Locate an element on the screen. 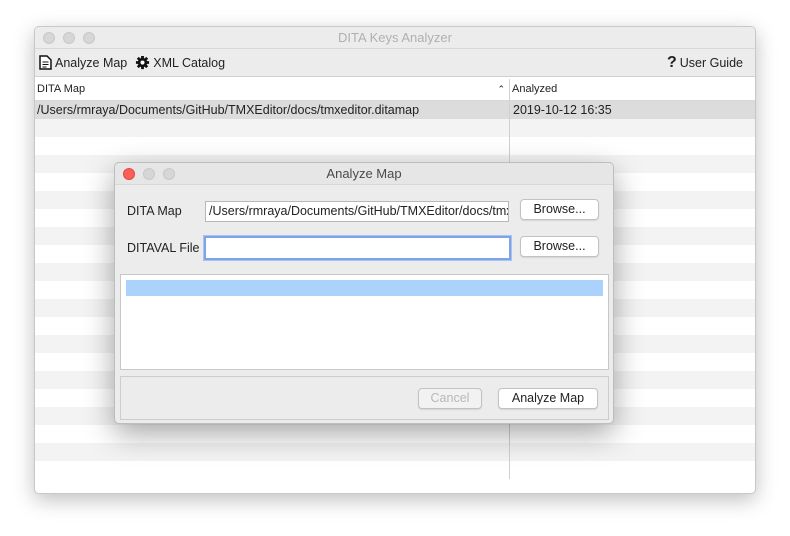  document-icon is located at coordinates (45, 62).